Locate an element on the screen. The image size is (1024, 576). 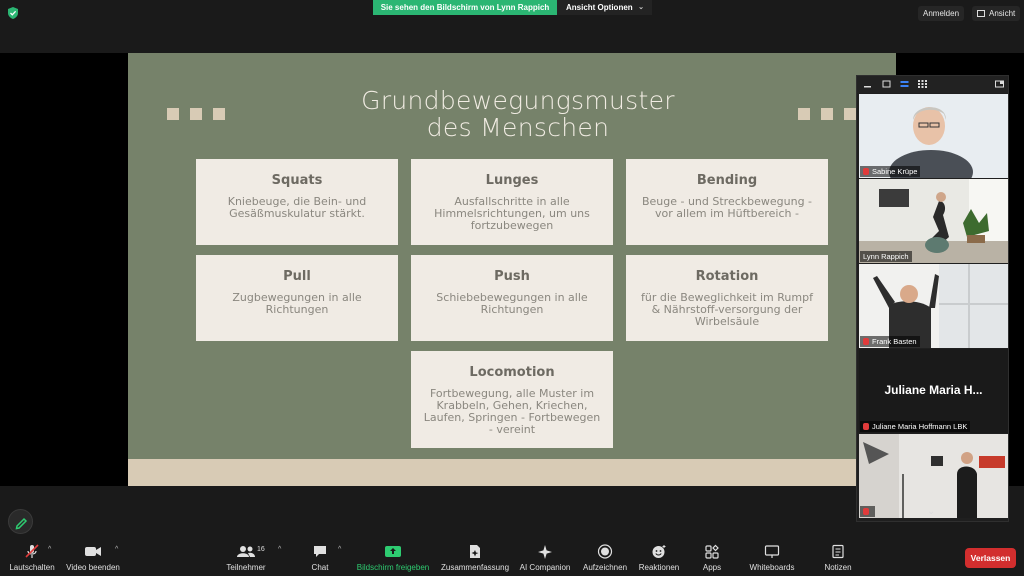
card-title: Rotation is located at coordinates (727, 276).